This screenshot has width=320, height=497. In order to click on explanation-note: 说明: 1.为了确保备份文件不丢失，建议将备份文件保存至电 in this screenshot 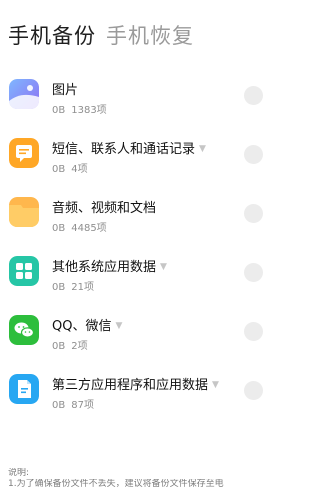, I will do `click(142, 479)`.